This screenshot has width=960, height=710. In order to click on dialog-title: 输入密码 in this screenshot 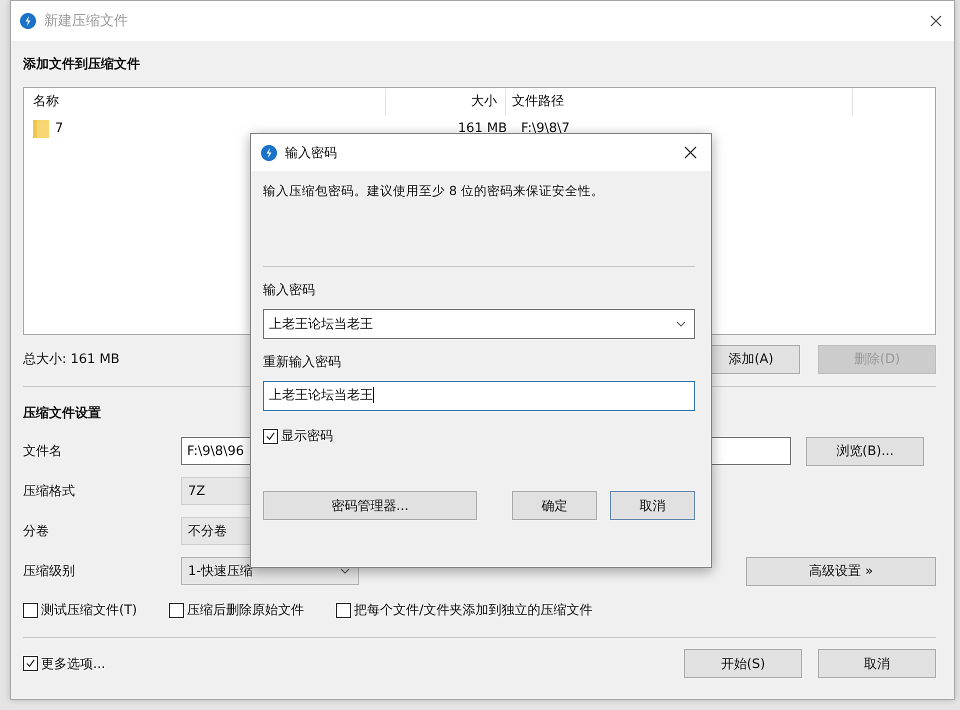, I will do `click(311, 153)`.